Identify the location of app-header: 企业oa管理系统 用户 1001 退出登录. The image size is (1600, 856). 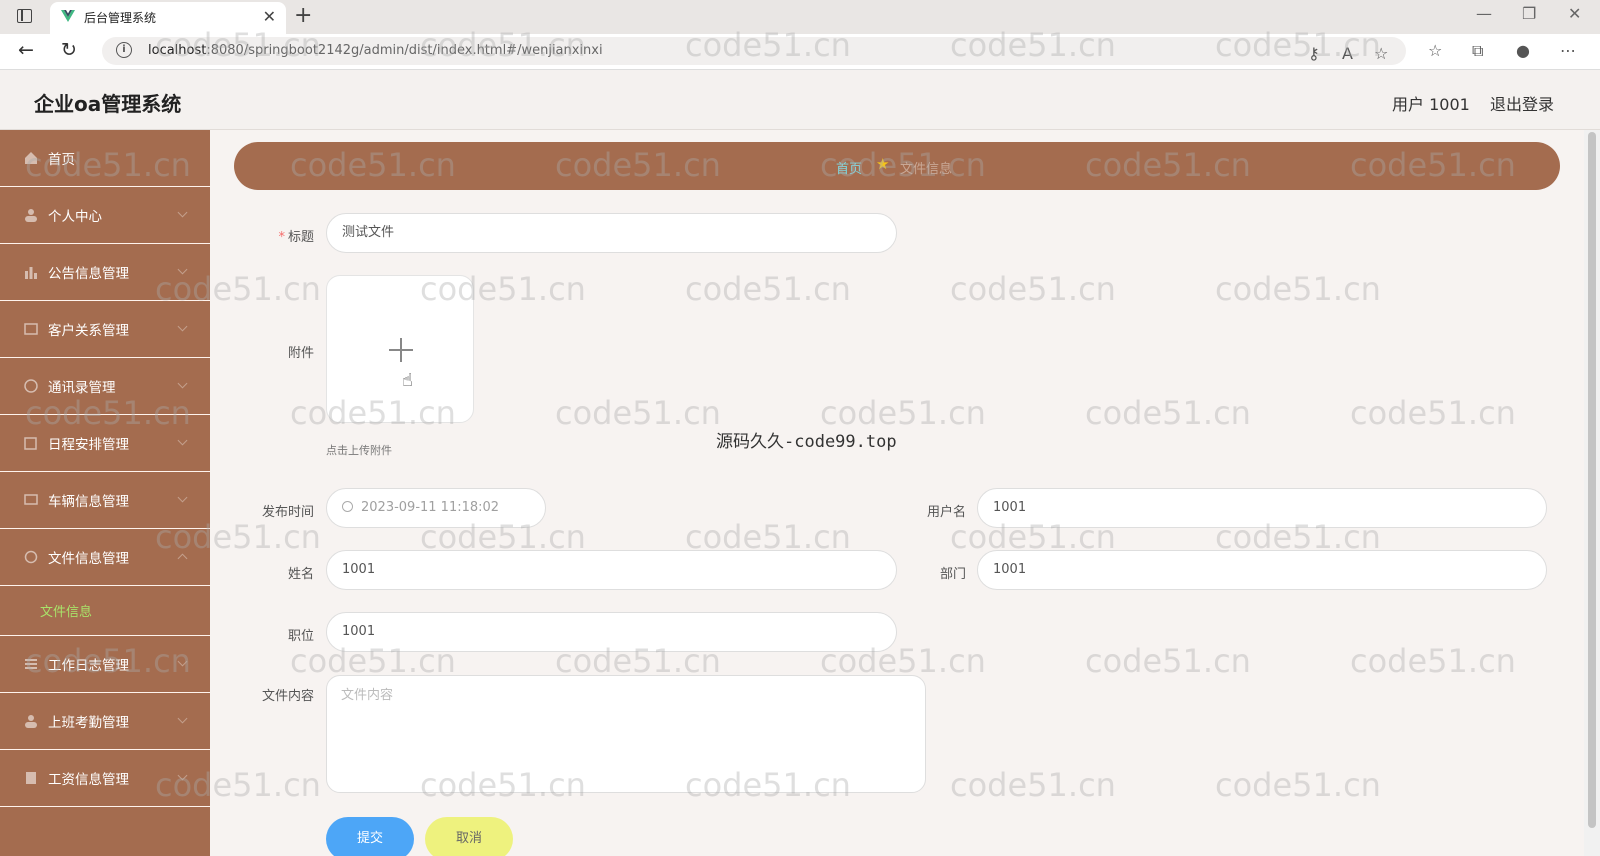
(800, 100).